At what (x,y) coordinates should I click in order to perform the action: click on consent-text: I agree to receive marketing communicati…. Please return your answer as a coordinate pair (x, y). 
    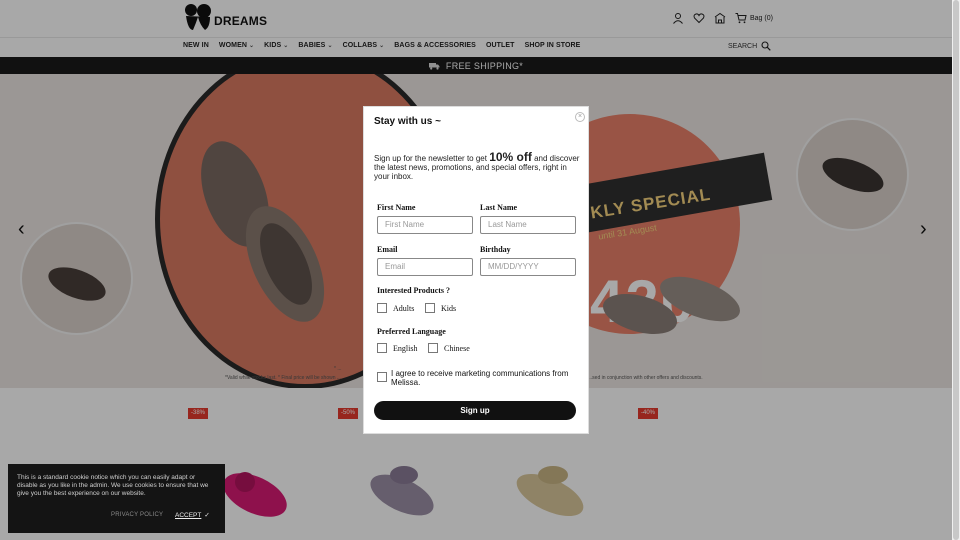
    Looking at the image, I should click on (480, 378).